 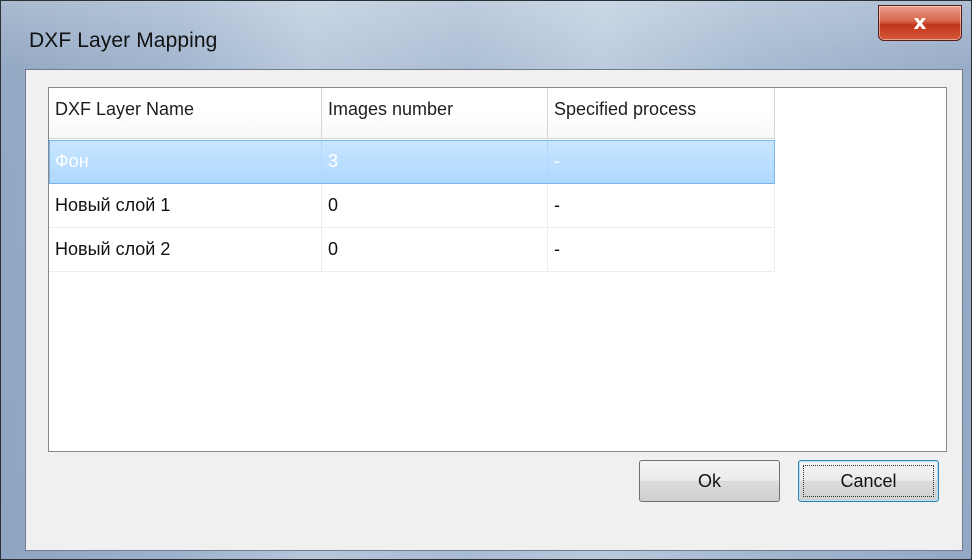 I want to click on column-header-images-number: Images number, so click(x=435, y=113).